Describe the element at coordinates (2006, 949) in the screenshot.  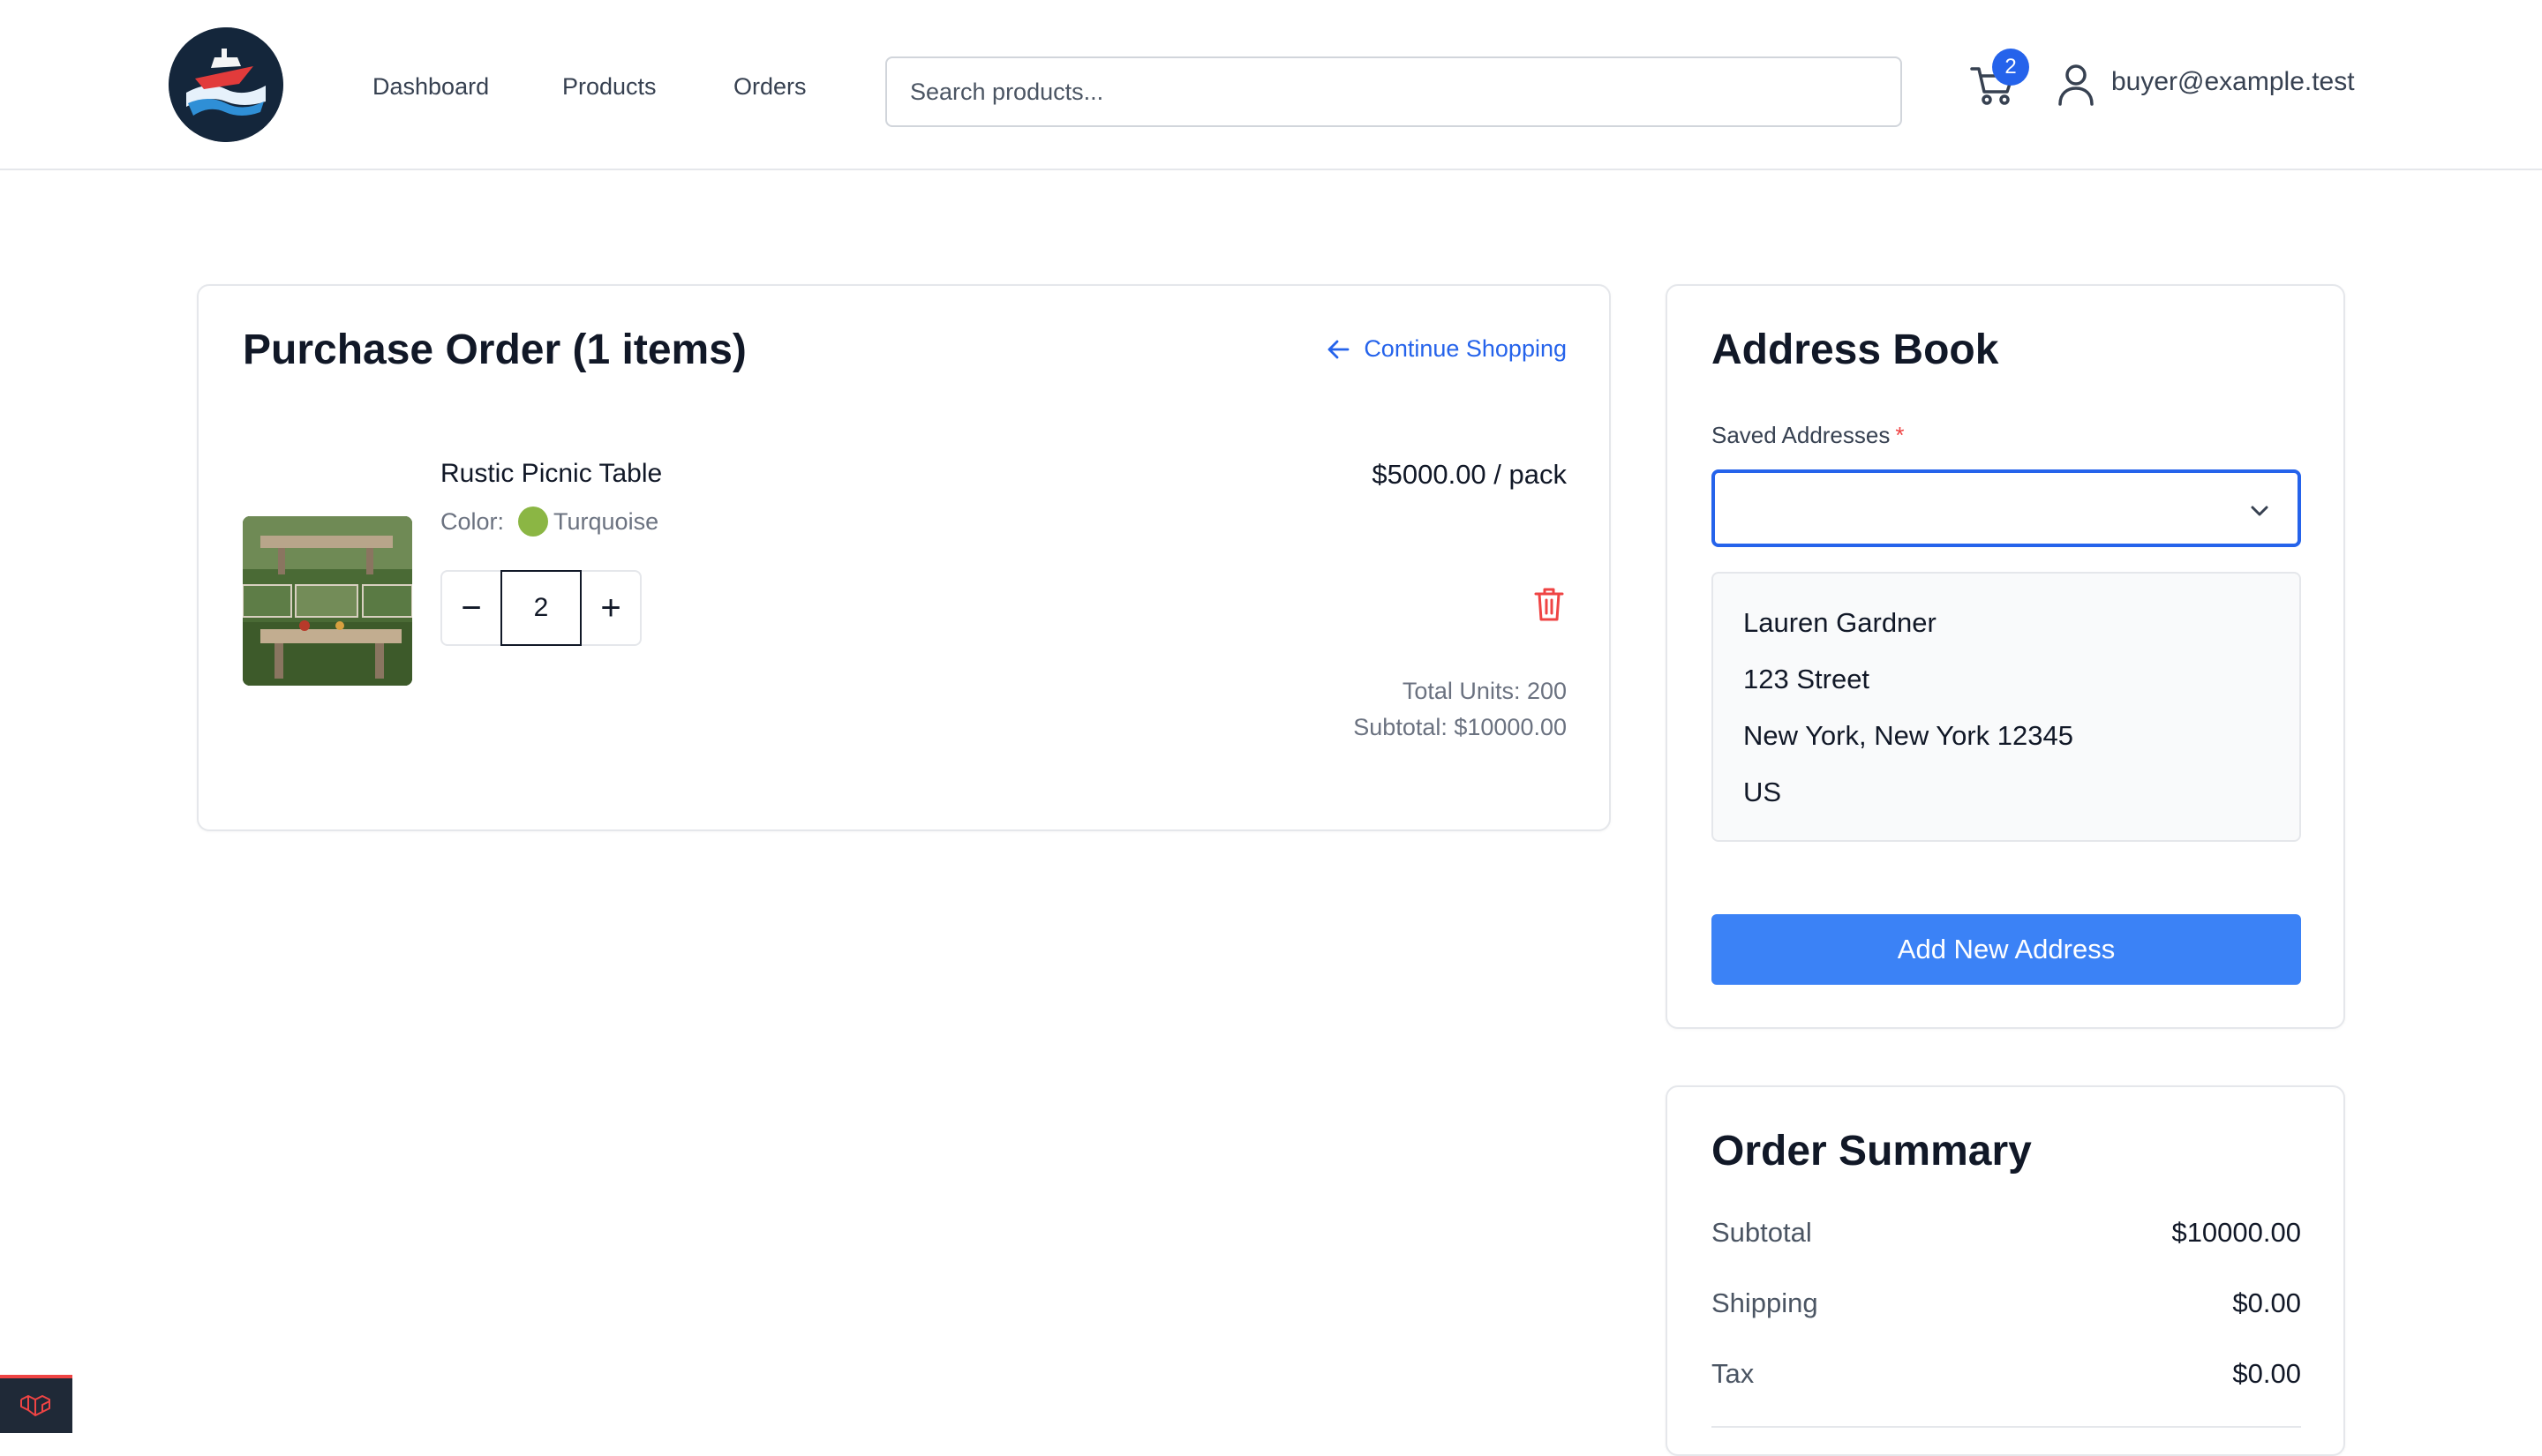
I see `add-new-address-button: Add New Address` at that location.